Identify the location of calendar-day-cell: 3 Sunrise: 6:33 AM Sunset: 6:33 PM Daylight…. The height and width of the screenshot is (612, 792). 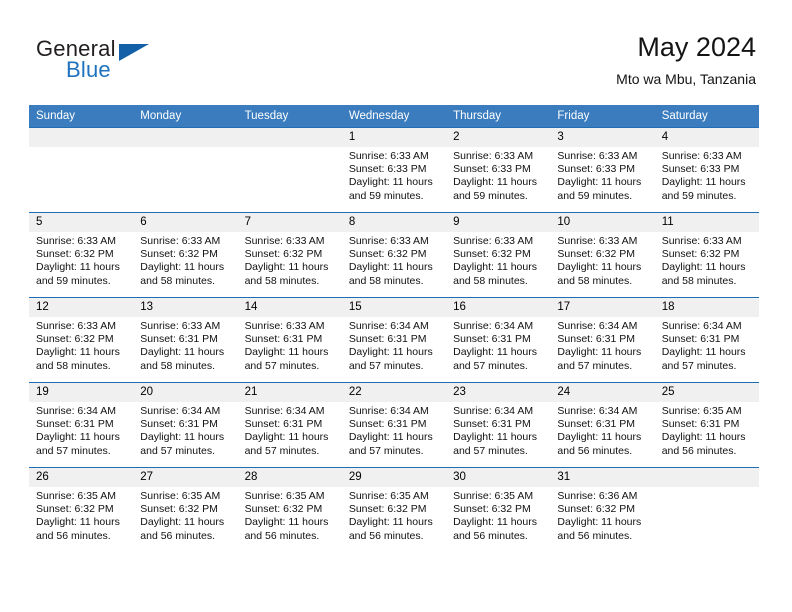
(602, 170).